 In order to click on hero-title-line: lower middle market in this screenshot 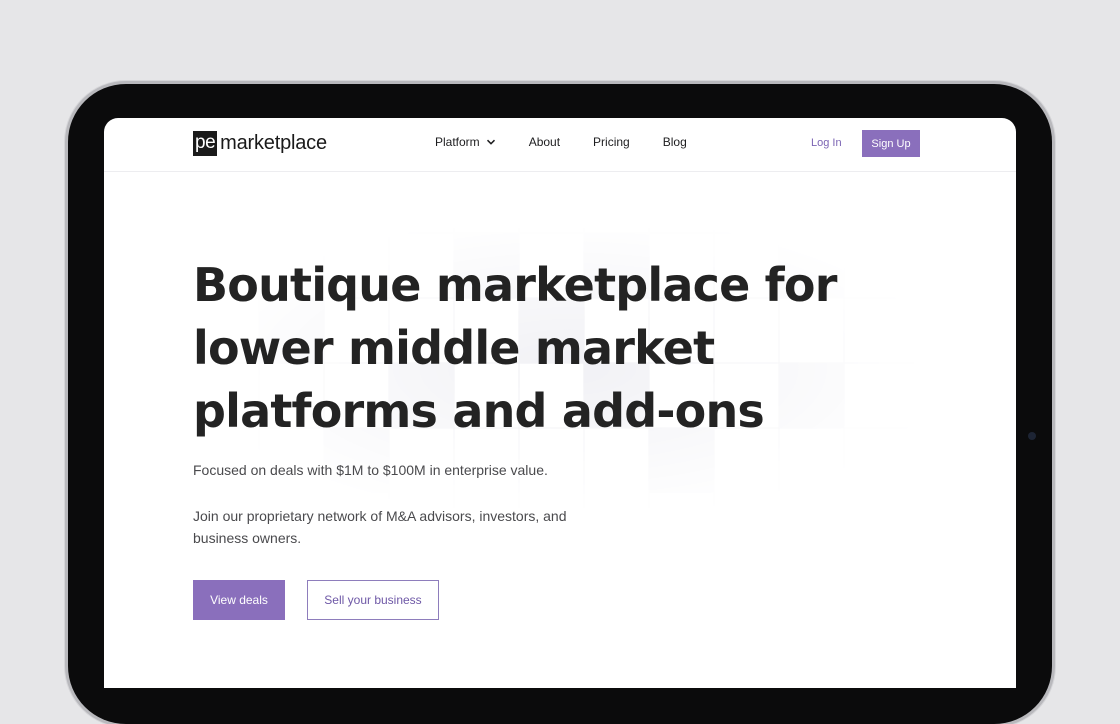, I will do `click(454, 348)`.